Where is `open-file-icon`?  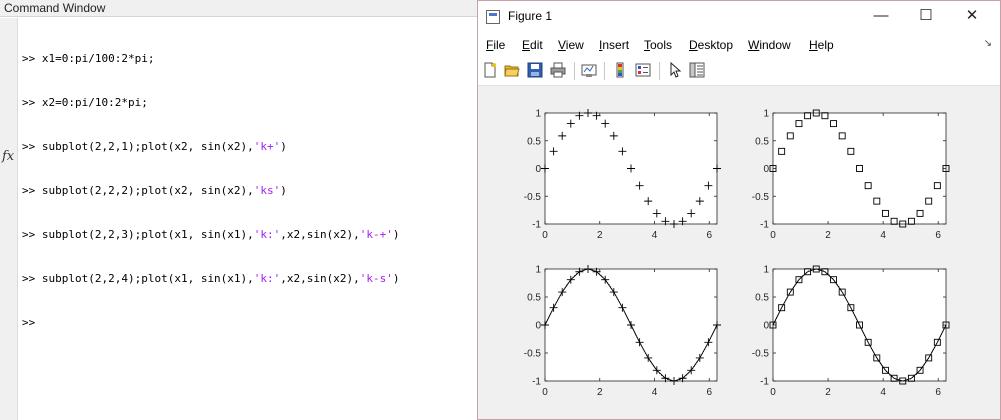 open-file-icon is located at coordinates (512, 70).